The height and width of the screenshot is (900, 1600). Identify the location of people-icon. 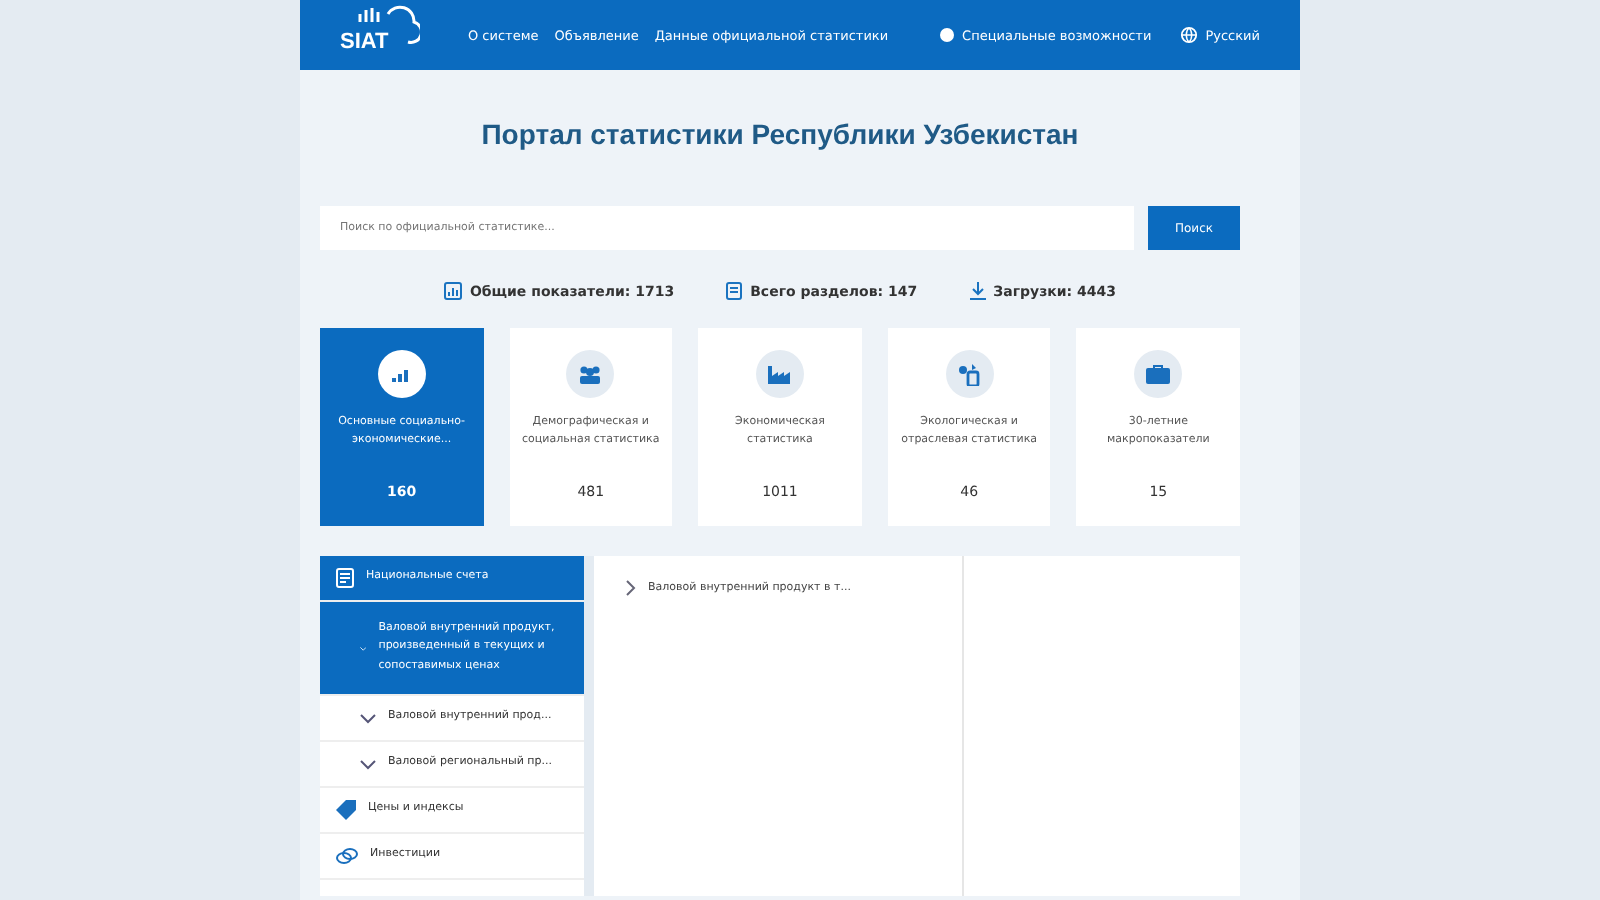
(590, 374).